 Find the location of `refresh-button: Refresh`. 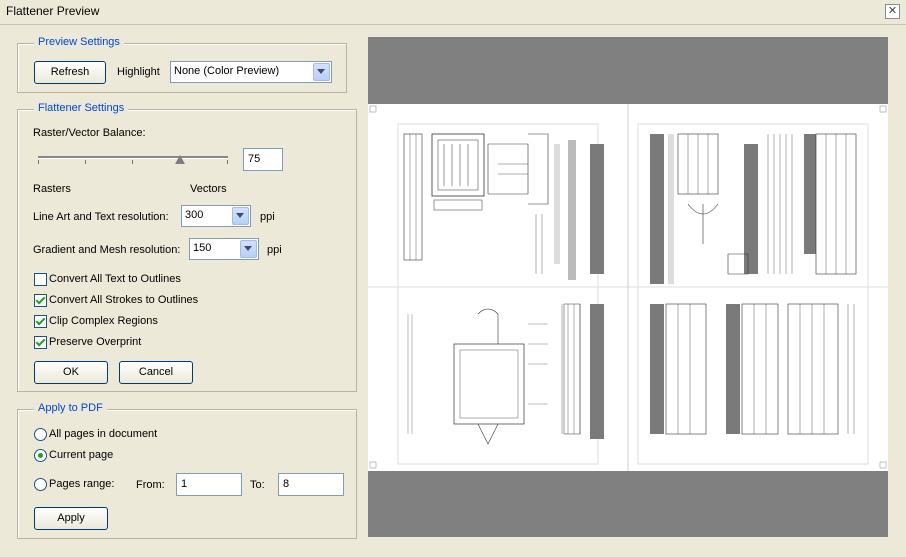

refresh-button: Refresh is located at coordinates (70, 72).